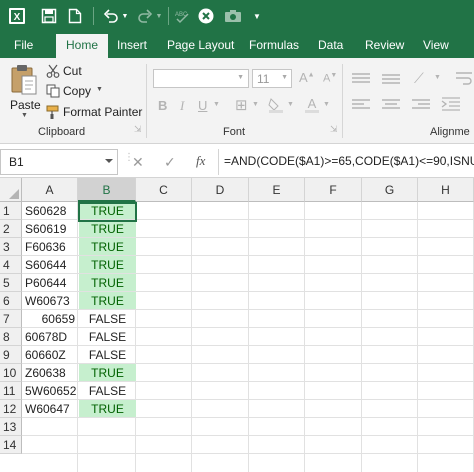  I want to click on row-header: 2, so click(11, 229).